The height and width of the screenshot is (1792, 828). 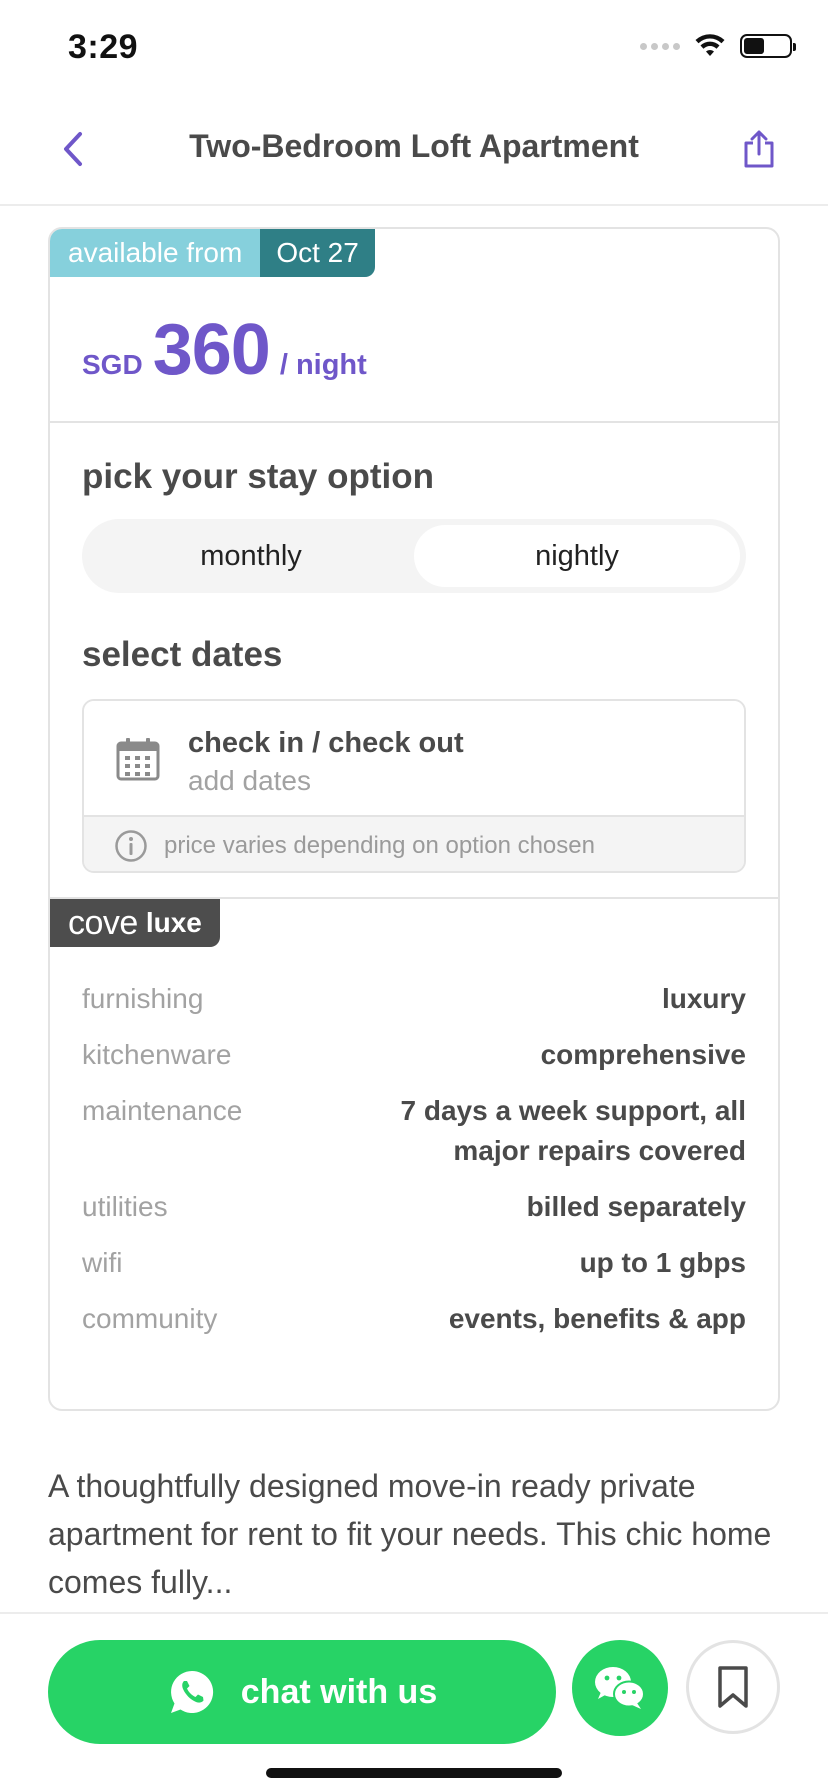 I want to click on status-indicators, so click(x=718, y=46).